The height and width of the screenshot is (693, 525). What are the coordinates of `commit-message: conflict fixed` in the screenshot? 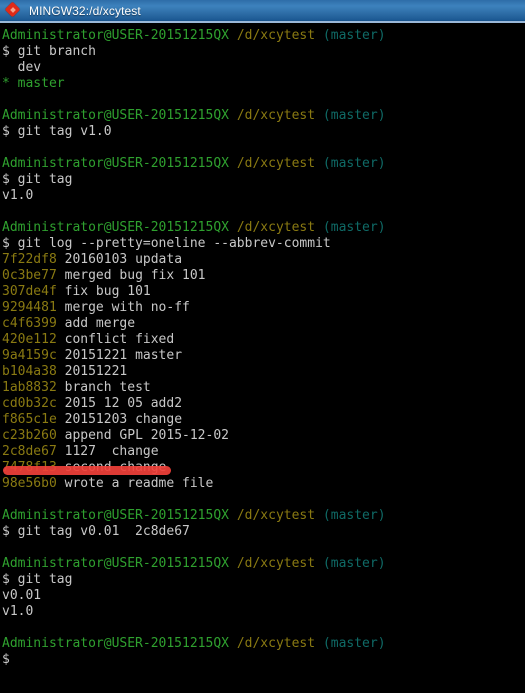 It's located at (119, 339).